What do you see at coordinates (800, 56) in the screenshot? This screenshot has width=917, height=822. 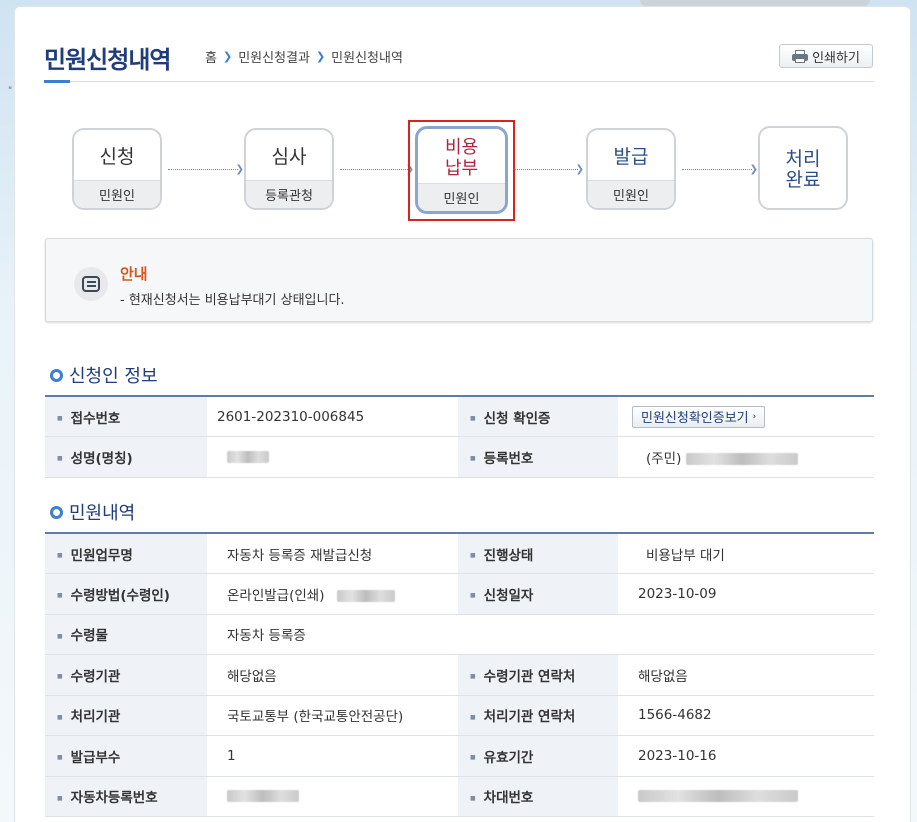 I see `printer-icon` at bounding box center [800, 56].